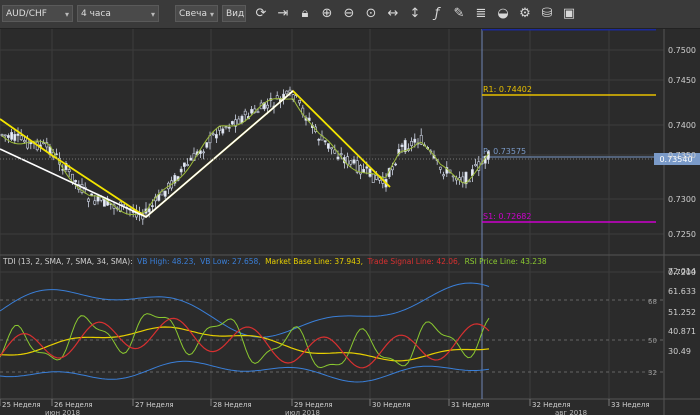  Describe the element at coordinates (503, 14) in the screenshot. I see `palette-icon: ◒` at that location.